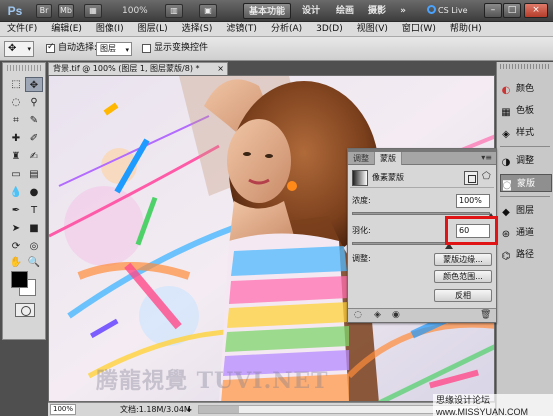 Image resolution: width=553 pixels, height=416 pixels. What do you see at coordinates (286, 29) in the screenshot?
I see `menu-analysis: 分析(A)` at bounding box center [286, 29].